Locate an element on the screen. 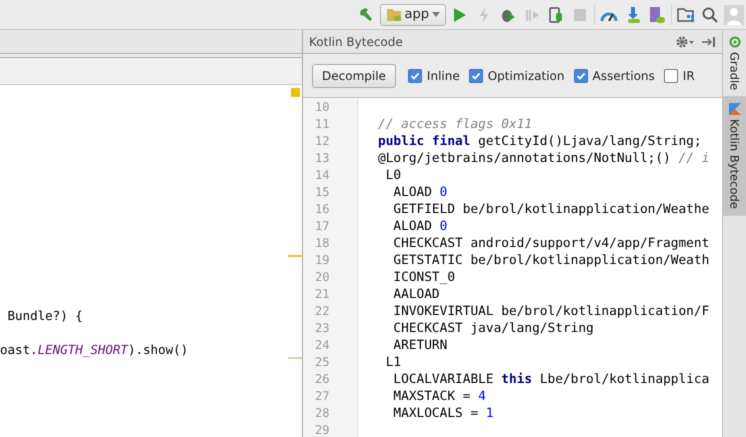 The height and width of the screenshot is (437, 746). run-icon is located at coordinates (460, 14).